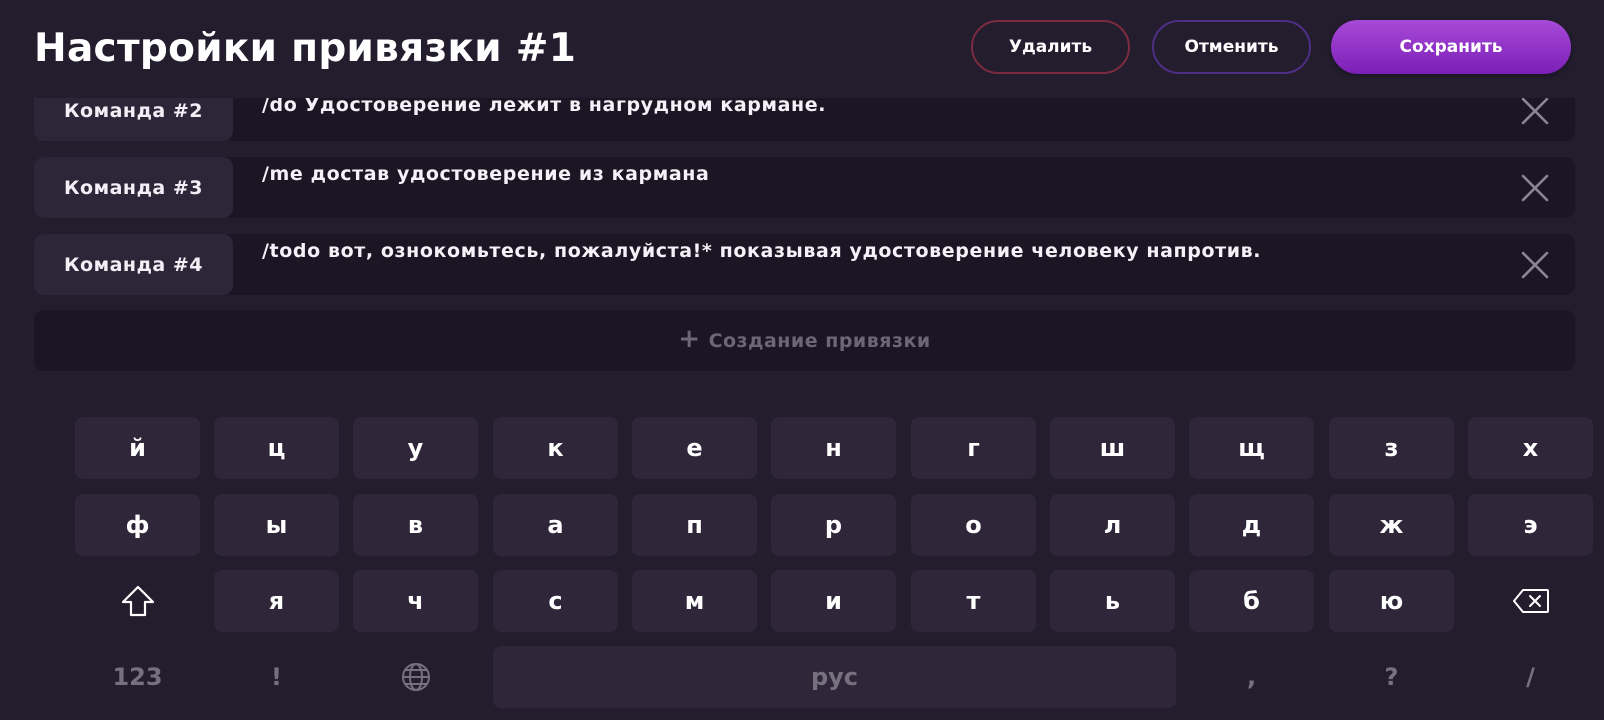 This screenshot has width=1604, height=720. Describe the element at coordinates (276, 601) in the screenshot. I see `key-я: я` at that location.